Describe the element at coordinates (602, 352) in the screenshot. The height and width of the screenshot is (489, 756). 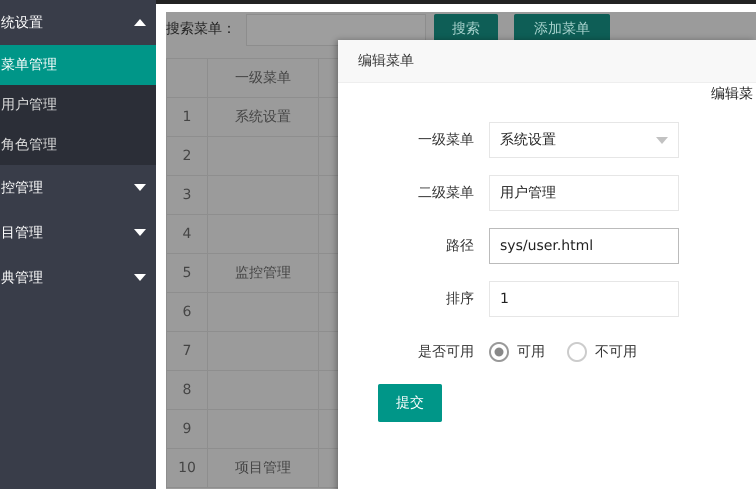
I see `radio-option: 不可用` at that location.